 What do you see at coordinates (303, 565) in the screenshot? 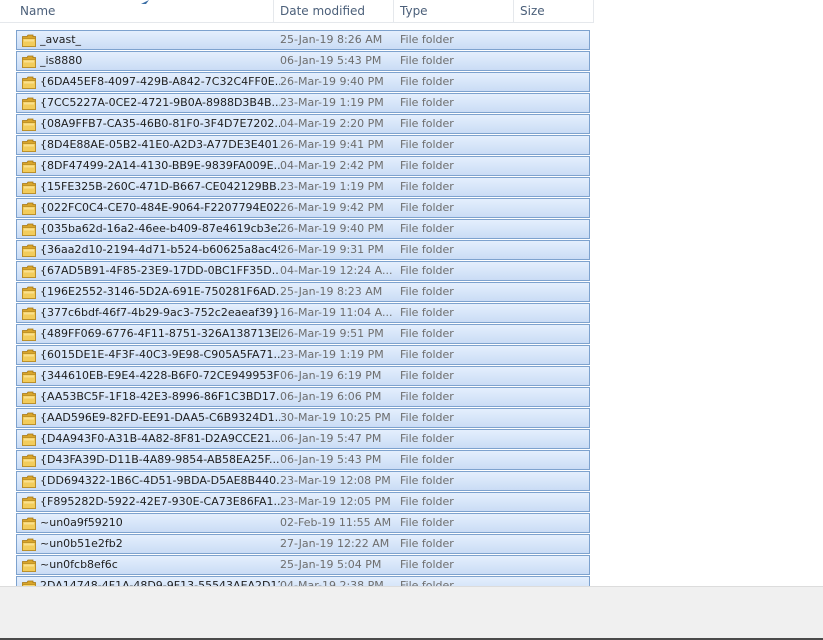
I see `file-row: ~un0fcb8ef6c 25-Jan-19 5:04 PM File folder` at bounding box center [303, 565].